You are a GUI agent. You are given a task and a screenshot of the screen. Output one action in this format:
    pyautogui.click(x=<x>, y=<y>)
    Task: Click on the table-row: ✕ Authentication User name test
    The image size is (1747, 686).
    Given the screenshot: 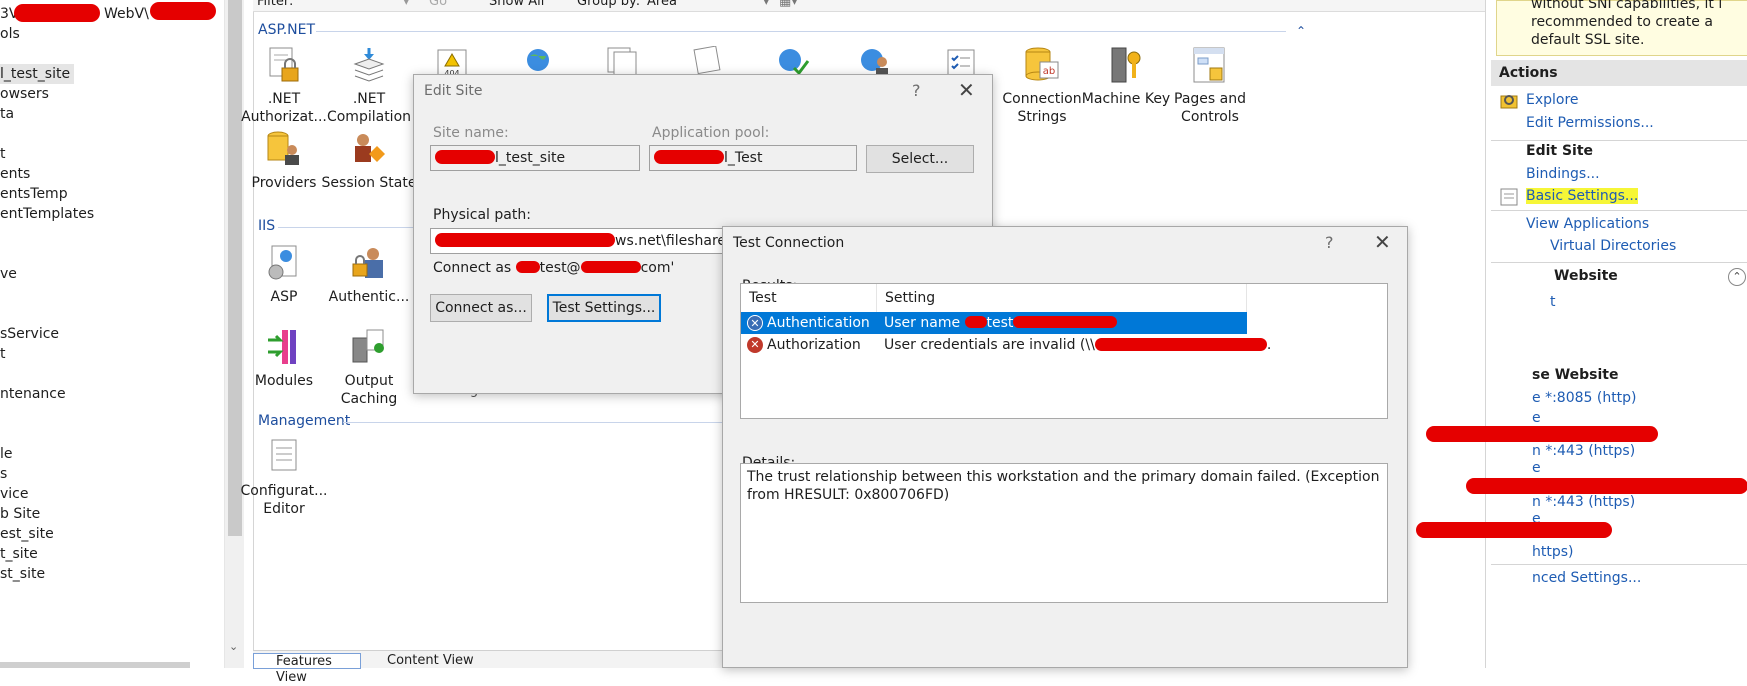 What is the action you would take?
    pyautogui.click(x=994, y=323)
    